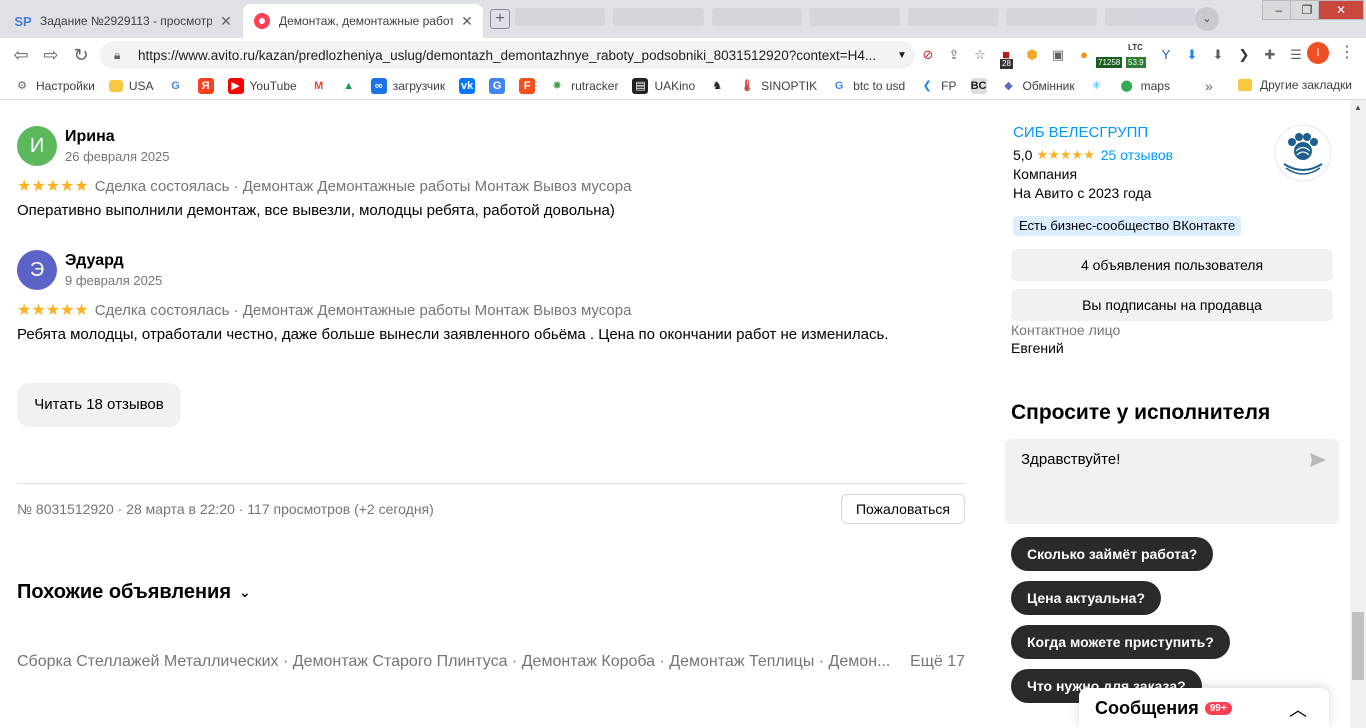  I want to click on vk-community-badge: Есть бизнес-сообщество ВКонтакте, so click(1127, 226).